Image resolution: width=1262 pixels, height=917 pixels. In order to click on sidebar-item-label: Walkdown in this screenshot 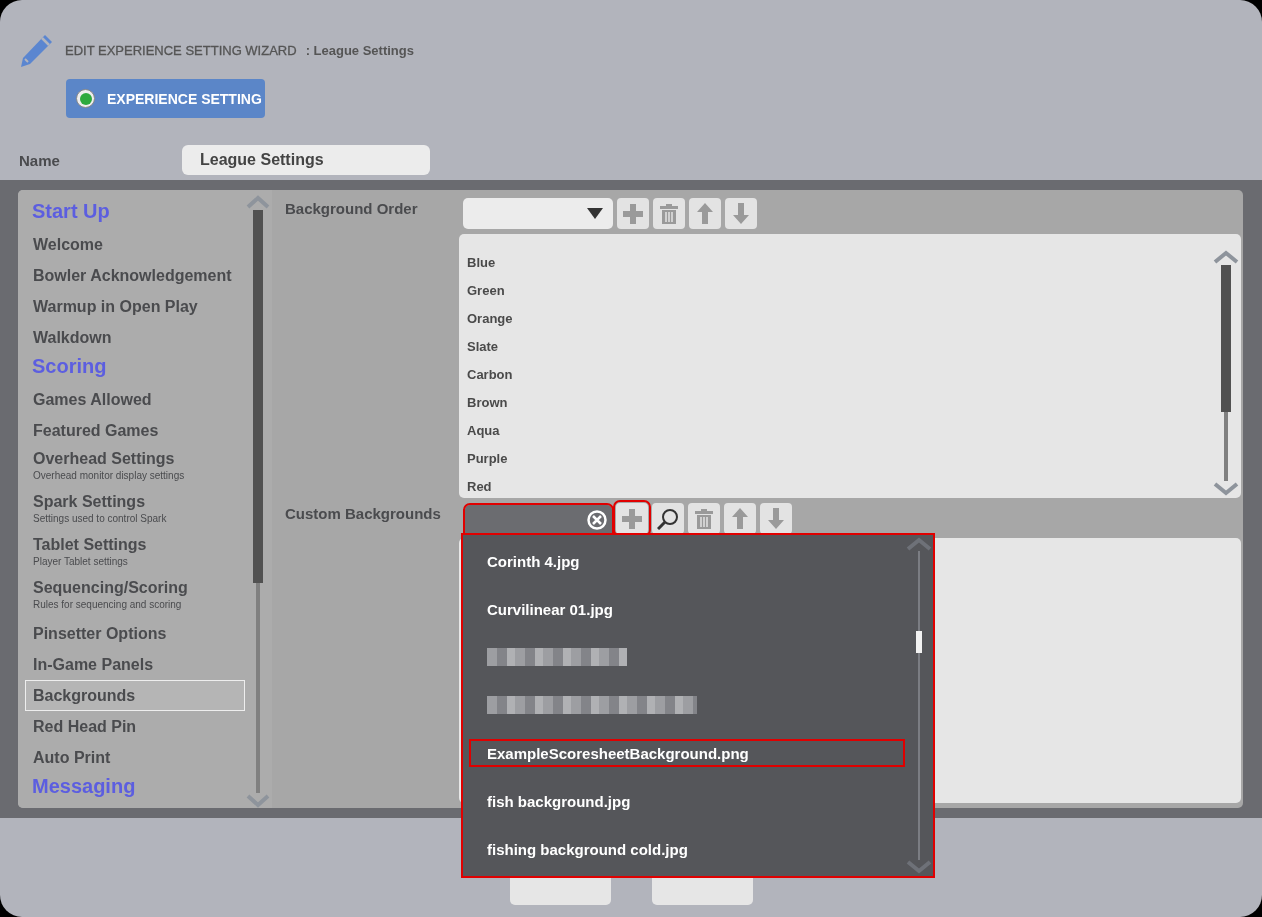, I will do `click(73, 337)`.